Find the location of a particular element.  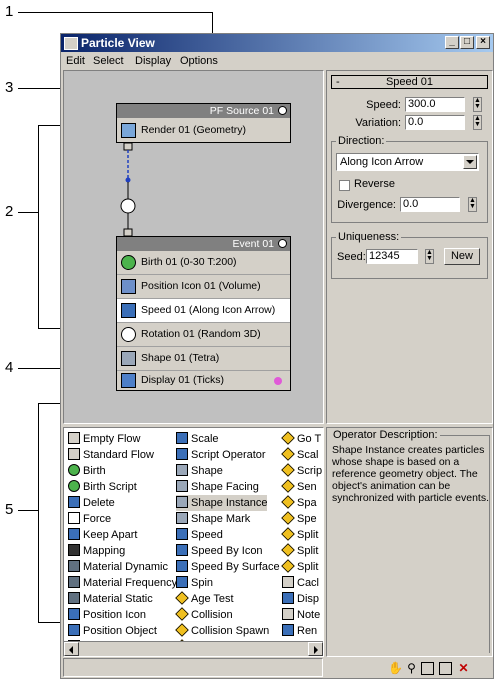

depot-item: Age Test is located at coordinates (204, 599).